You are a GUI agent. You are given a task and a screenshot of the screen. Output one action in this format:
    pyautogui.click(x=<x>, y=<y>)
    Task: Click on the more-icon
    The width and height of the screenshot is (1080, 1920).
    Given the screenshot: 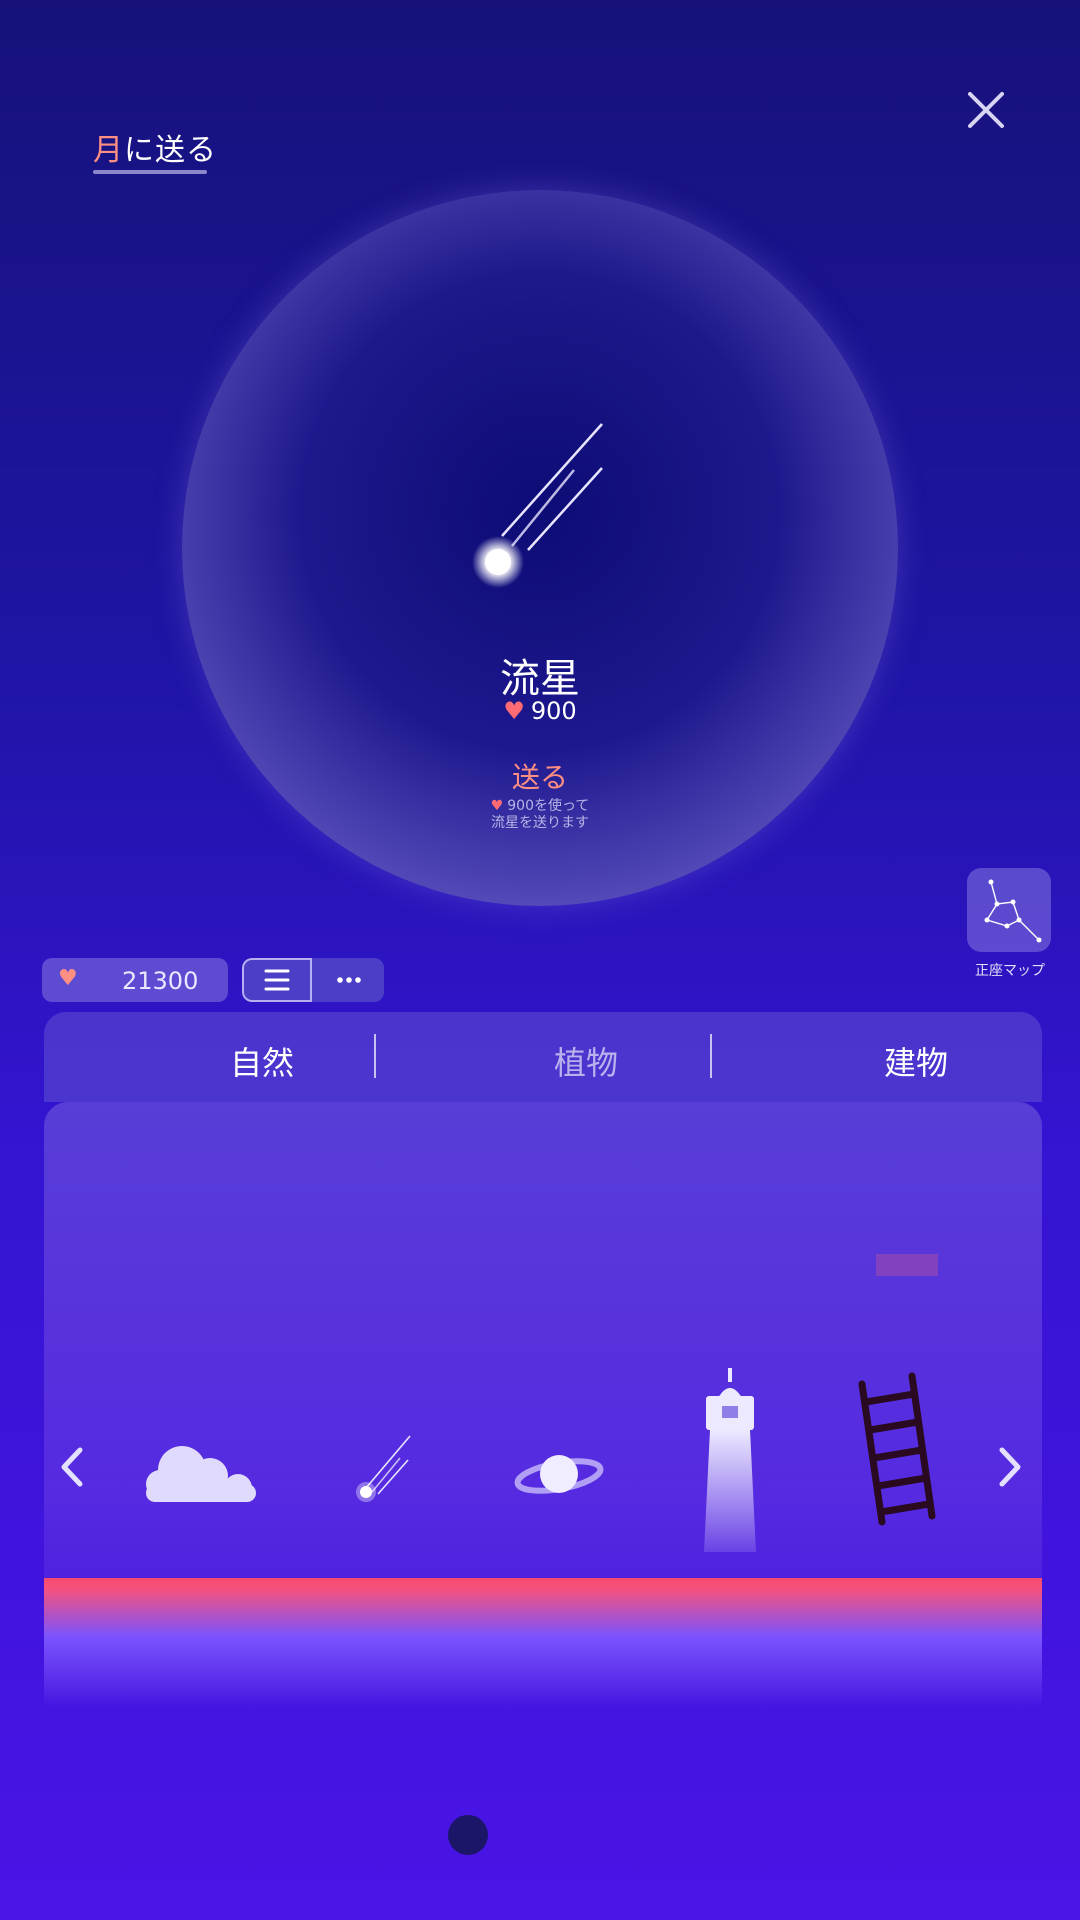 What is the action you would take?
    pyautogui.click(x=349, y=980)
    